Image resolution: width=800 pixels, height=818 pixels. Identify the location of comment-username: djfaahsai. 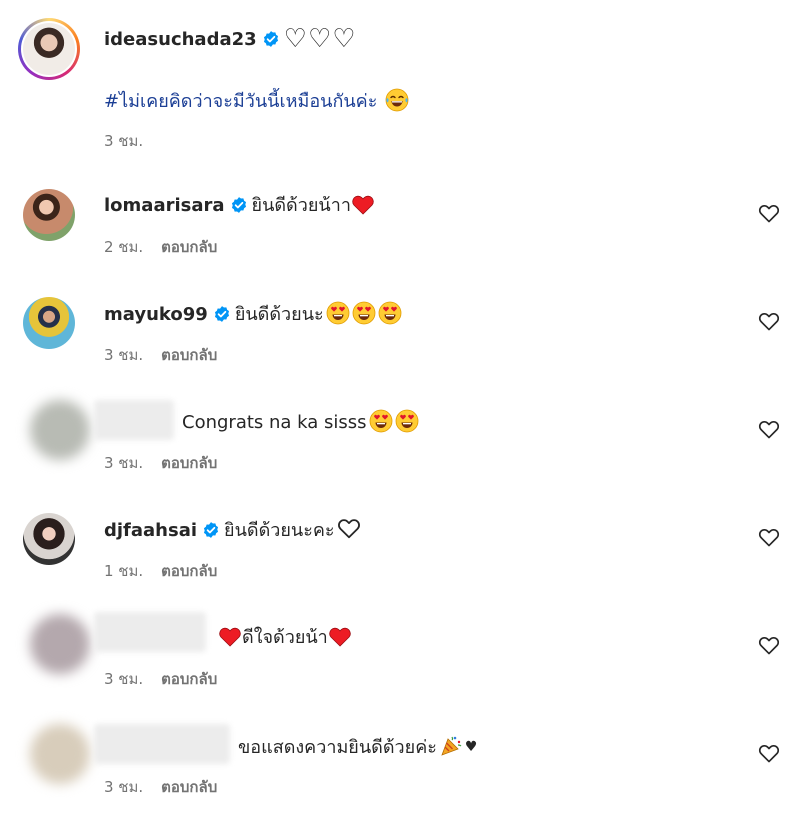
(150, 530).